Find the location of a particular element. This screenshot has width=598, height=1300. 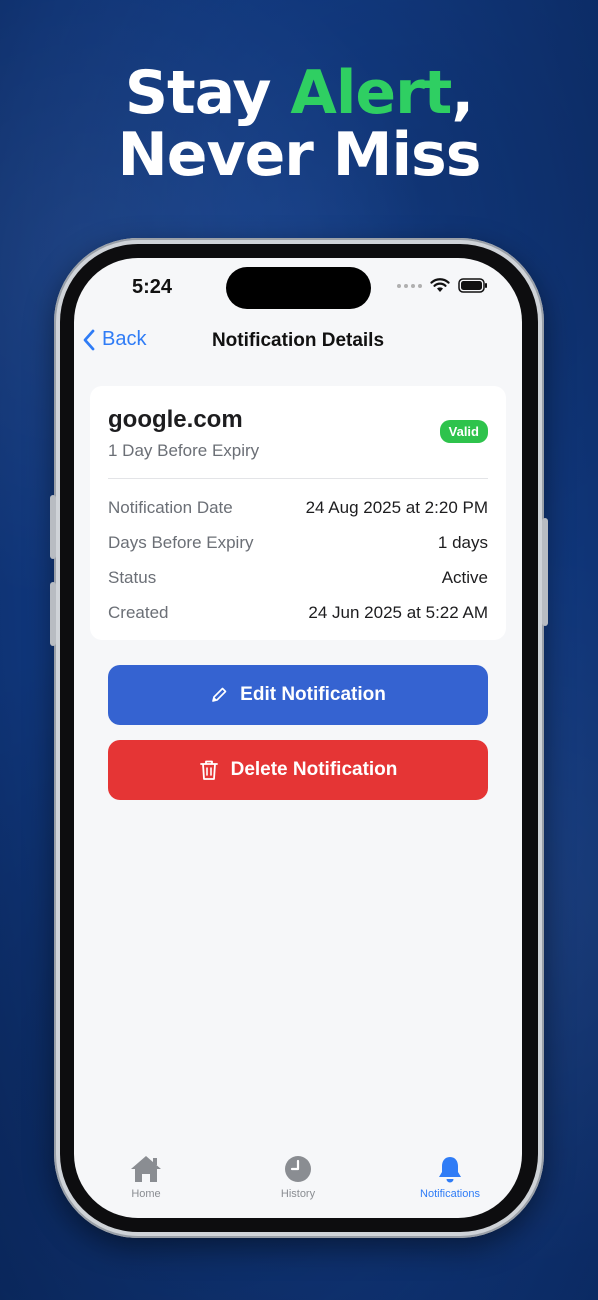

detail-value: 24 Jun 2025 at 5:22 AM is located at coordinates (398, 612).